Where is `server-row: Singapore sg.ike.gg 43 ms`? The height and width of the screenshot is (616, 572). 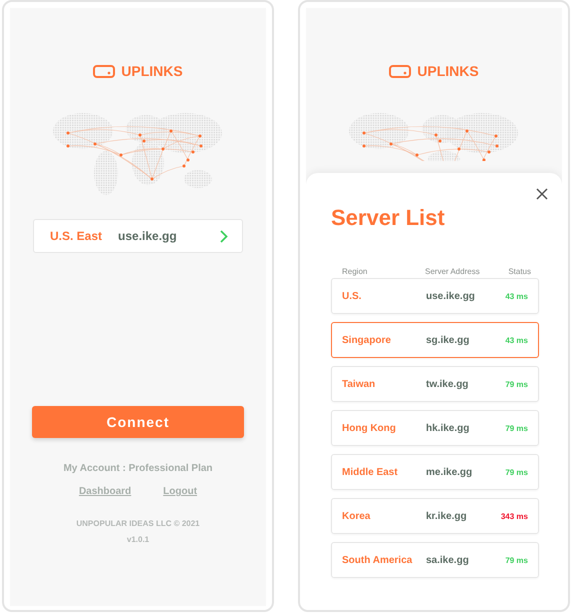
server-row: Singapore sg.ike.gg 43 ms is located at coordinates (435, 340).